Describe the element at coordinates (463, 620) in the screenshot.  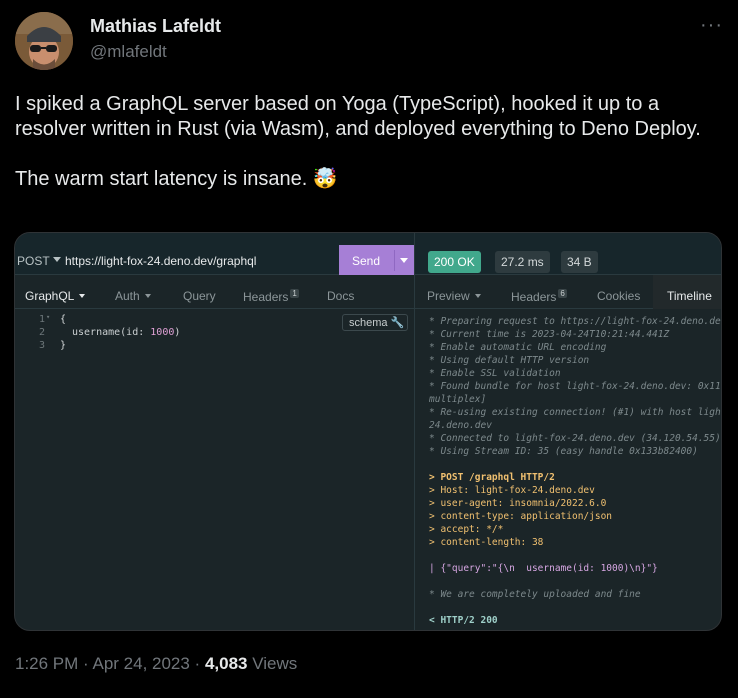
I see `timeline-in-line: < HTTP/2 200` at that location.